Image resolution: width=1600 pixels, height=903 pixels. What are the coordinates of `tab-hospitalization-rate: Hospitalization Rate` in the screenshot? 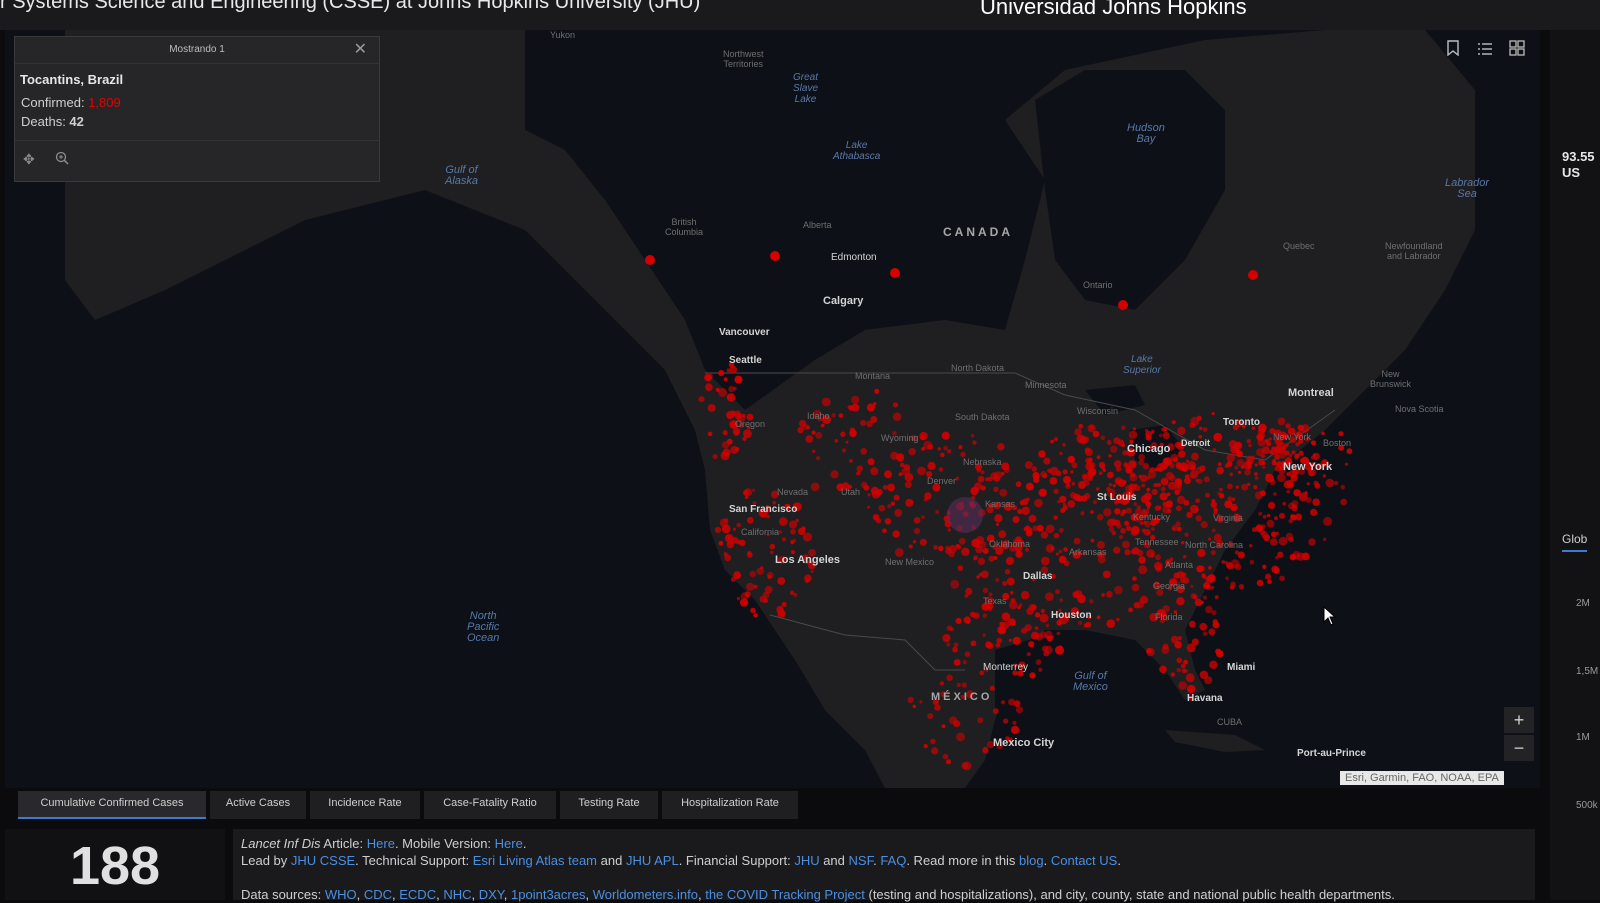 It's located at (730, 805).